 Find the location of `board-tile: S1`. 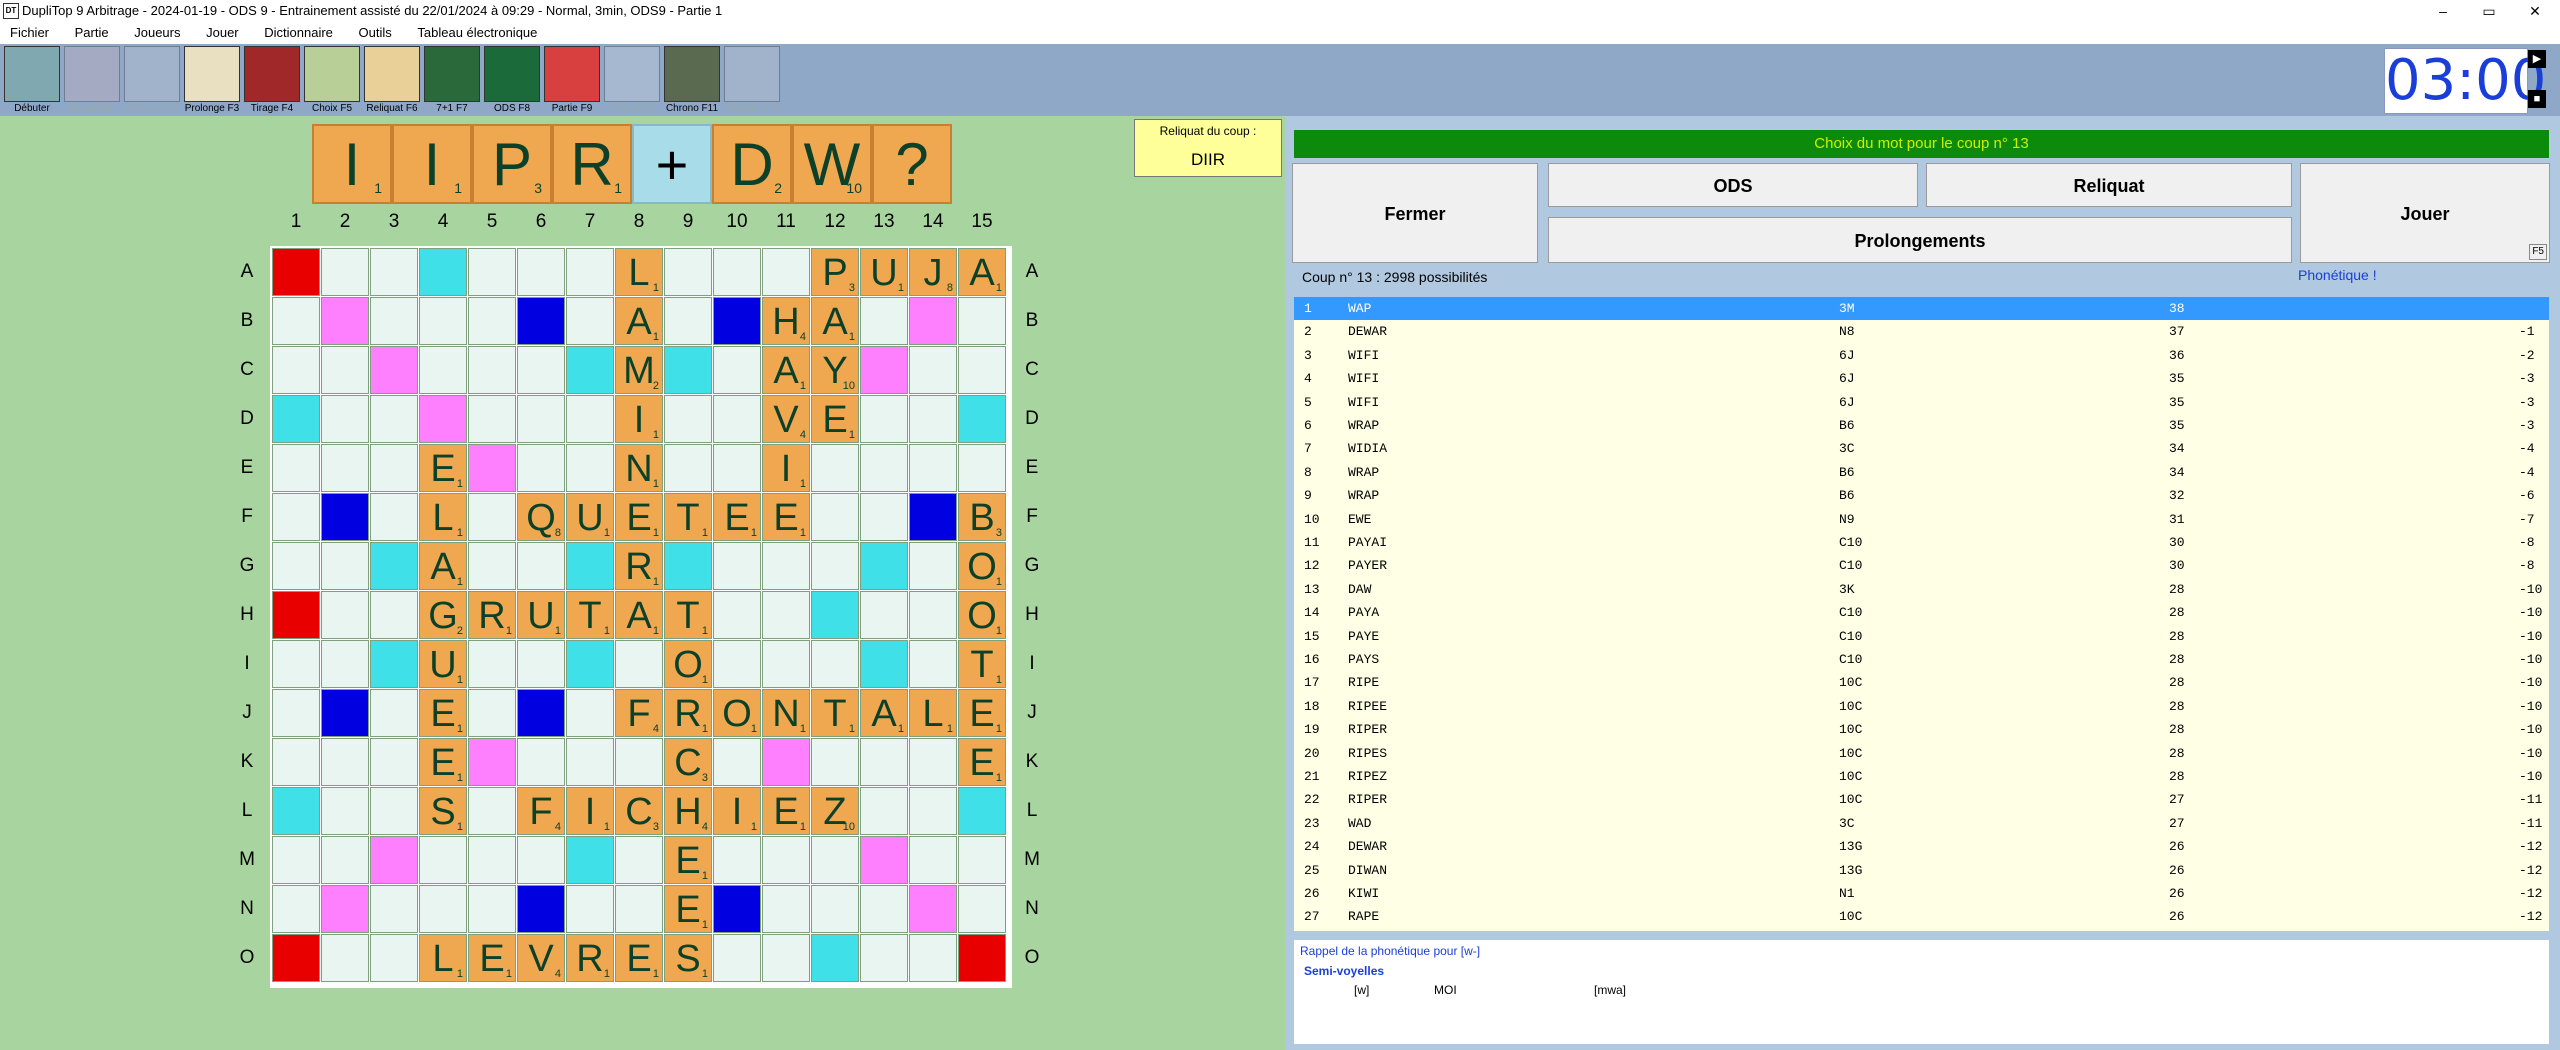

board-tile: S1 is located at coordinates (443, 811).